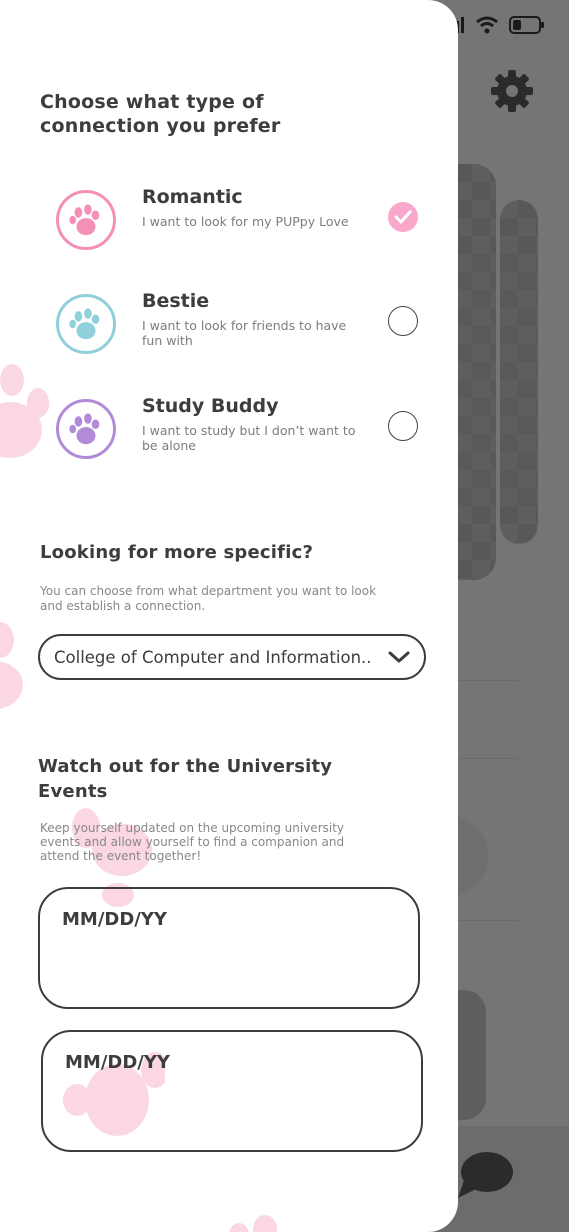  I want to click on status-bar, so click(498, 25).